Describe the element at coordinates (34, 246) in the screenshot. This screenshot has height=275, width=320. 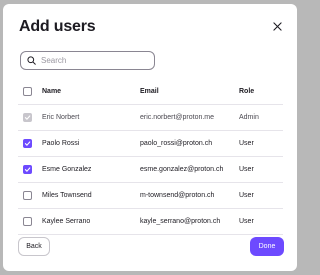
I see `back-button: Back` at that location.